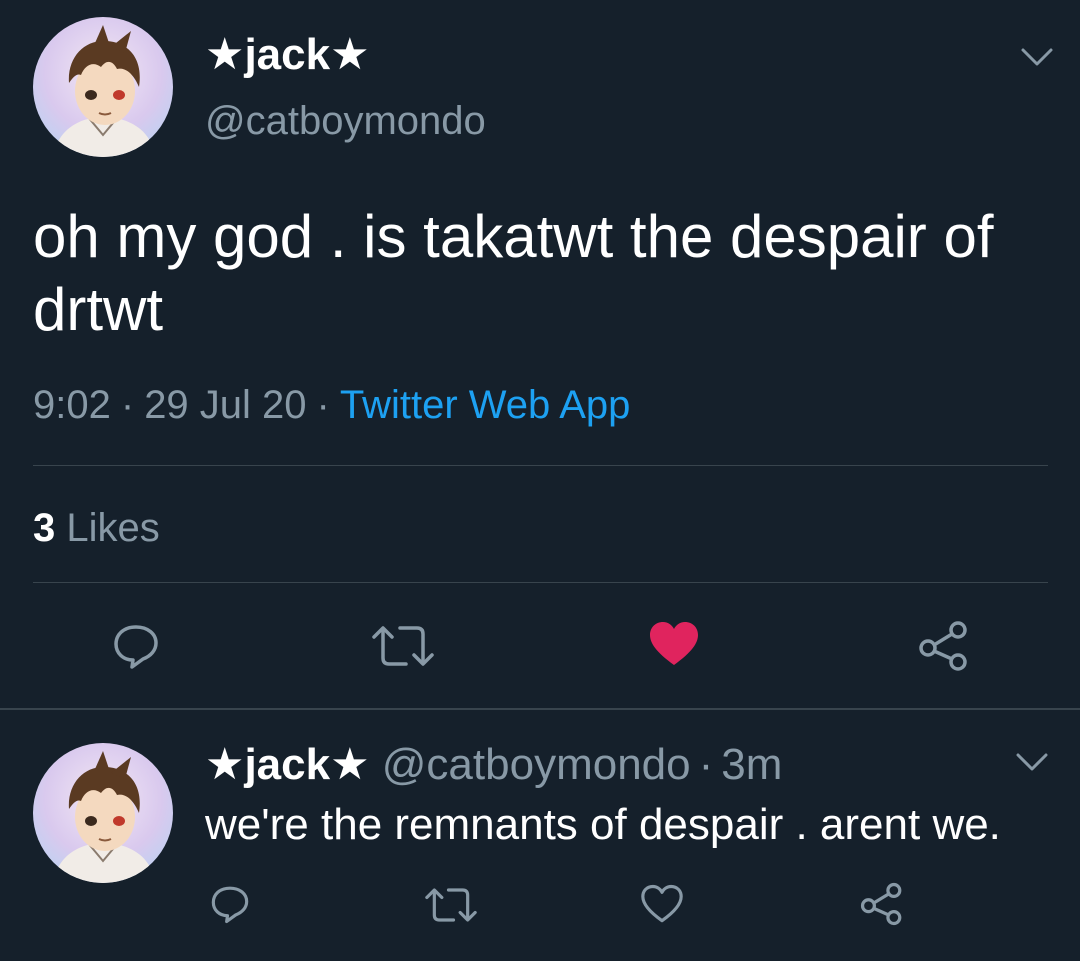 The height and width of the screenshot is (961, 1080). I want to click on more-options-chevron-down-icon, so click(1037, 57).